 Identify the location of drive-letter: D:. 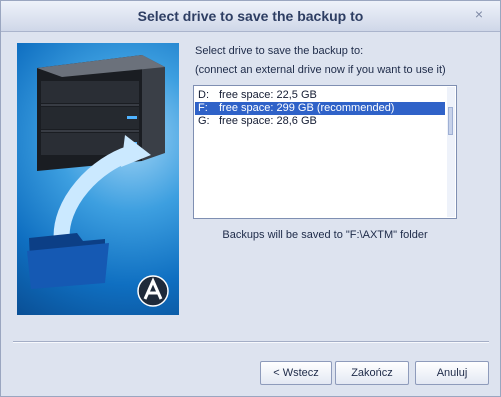
(203, 95).